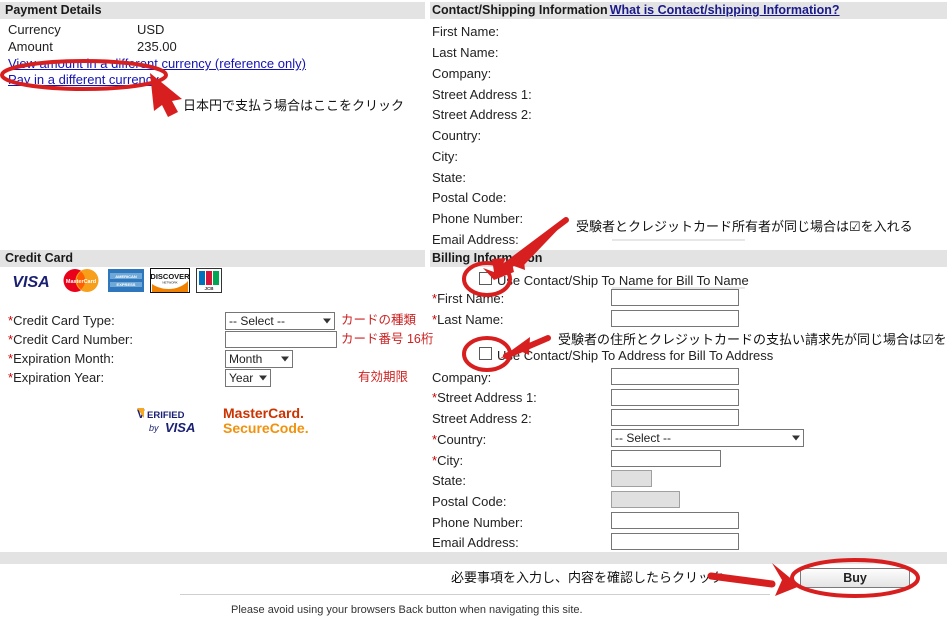 Image resolution: width=947 pixels, height=619 pixels. I want to click on billing-state-label: State:, so click(449, 480).